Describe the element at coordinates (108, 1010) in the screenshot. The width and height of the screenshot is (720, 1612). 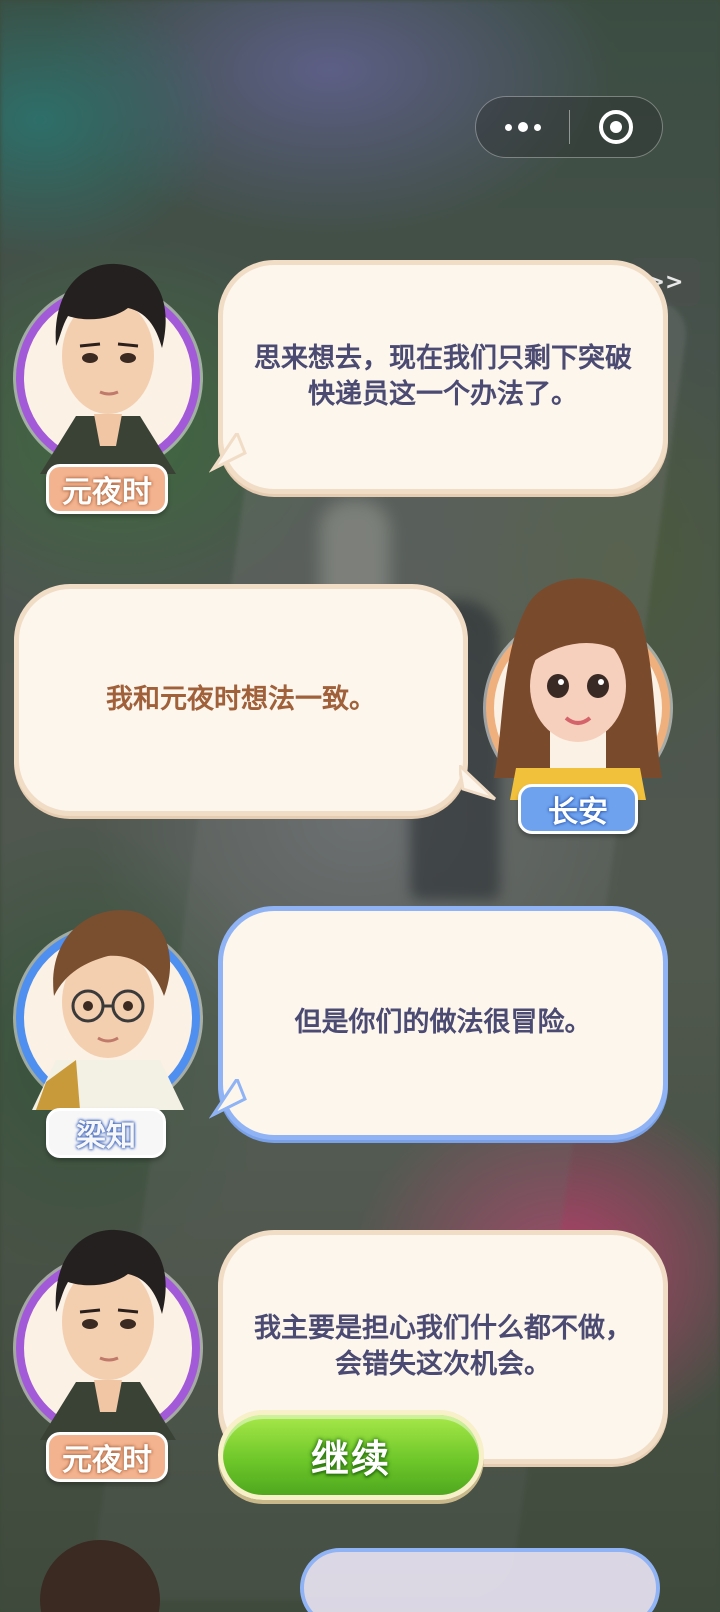
I see `portrait-liangzhi` at that location.